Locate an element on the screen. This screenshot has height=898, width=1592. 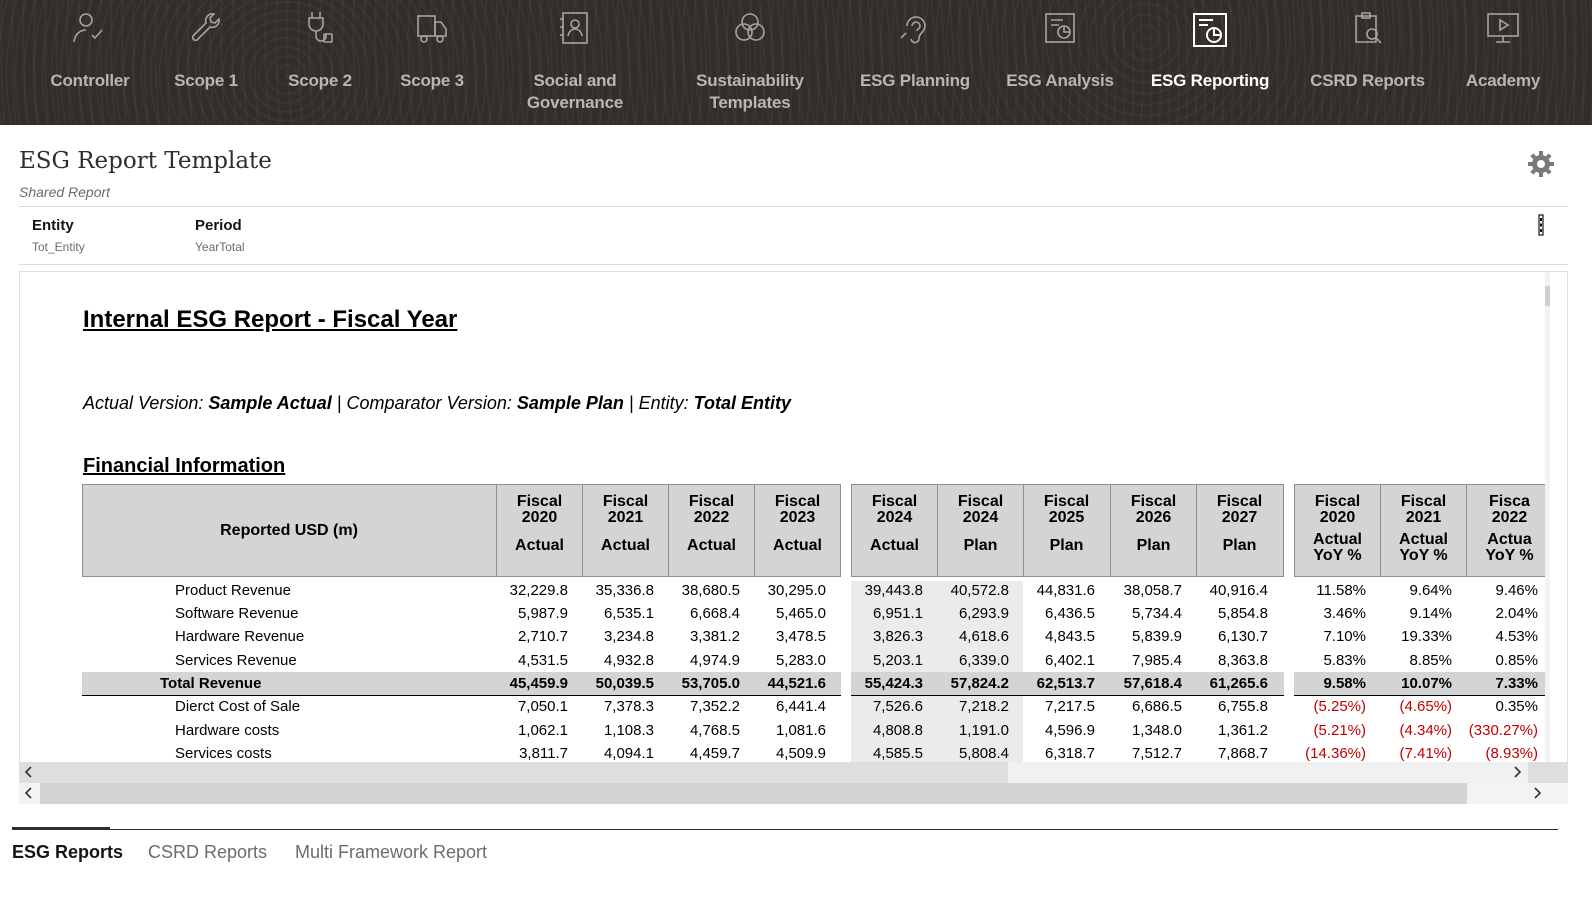
table-cell: 4,843.5 is located at coordinates (1066, 636).